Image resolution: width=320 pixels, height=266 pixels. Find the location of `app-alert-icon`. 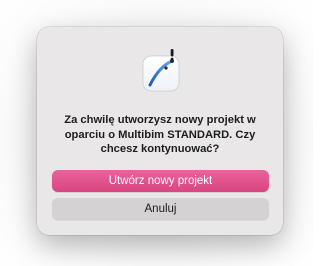

app-alert-icon is located at coordinates (161, 70).